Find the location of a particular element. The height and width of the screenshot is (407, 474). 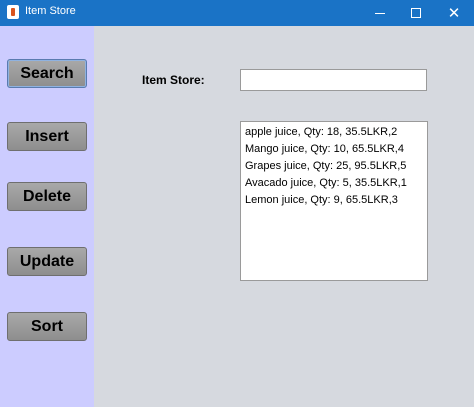

close-button: ✕ is located at coordinates (454, 13).